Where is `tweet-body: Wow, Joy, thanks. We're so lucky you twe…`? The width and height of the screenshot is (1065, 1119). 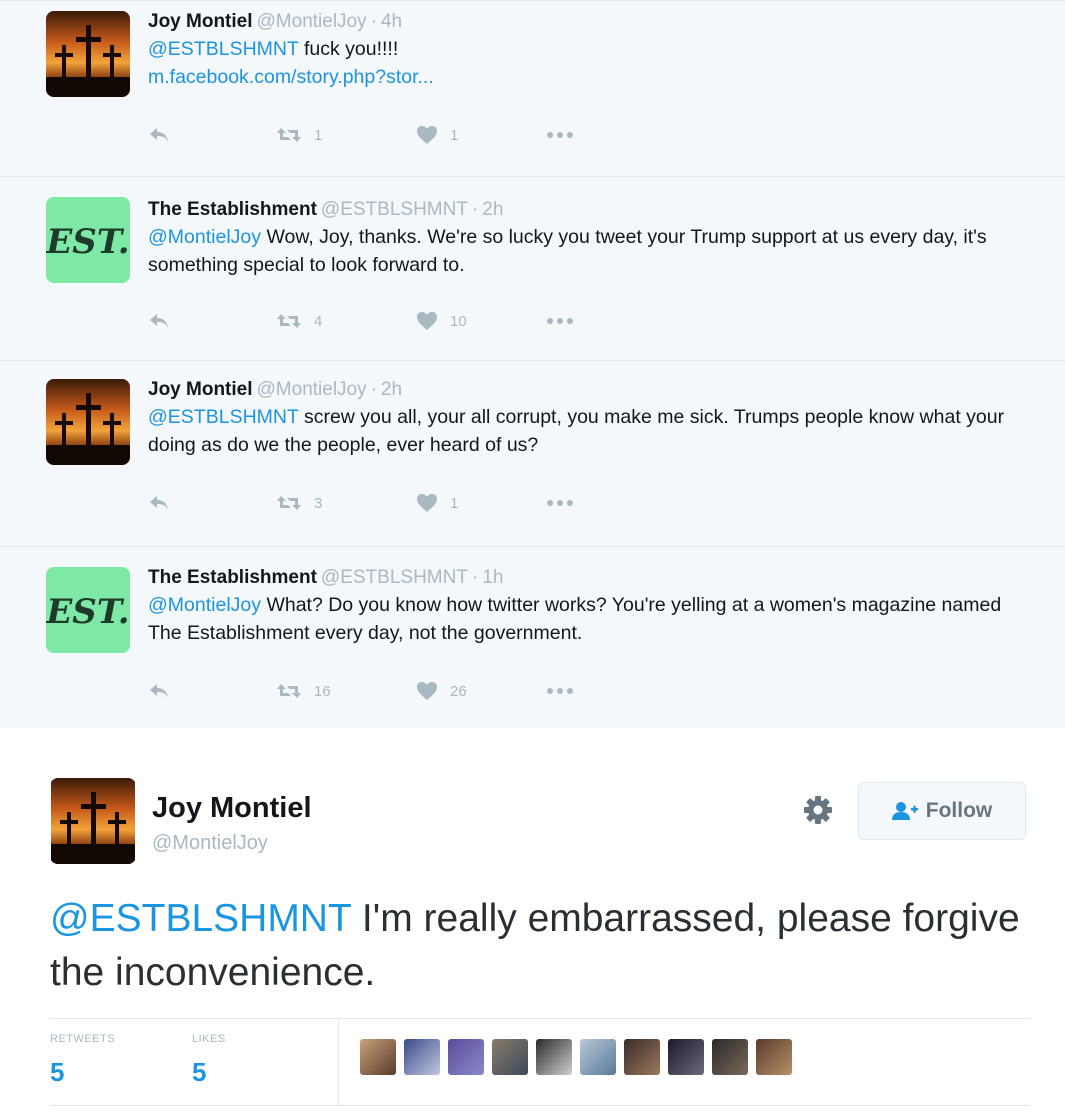
tweet-body: Wow, Joy, thanks. We're so lucky you twe… is located at coordinates (567, 251).